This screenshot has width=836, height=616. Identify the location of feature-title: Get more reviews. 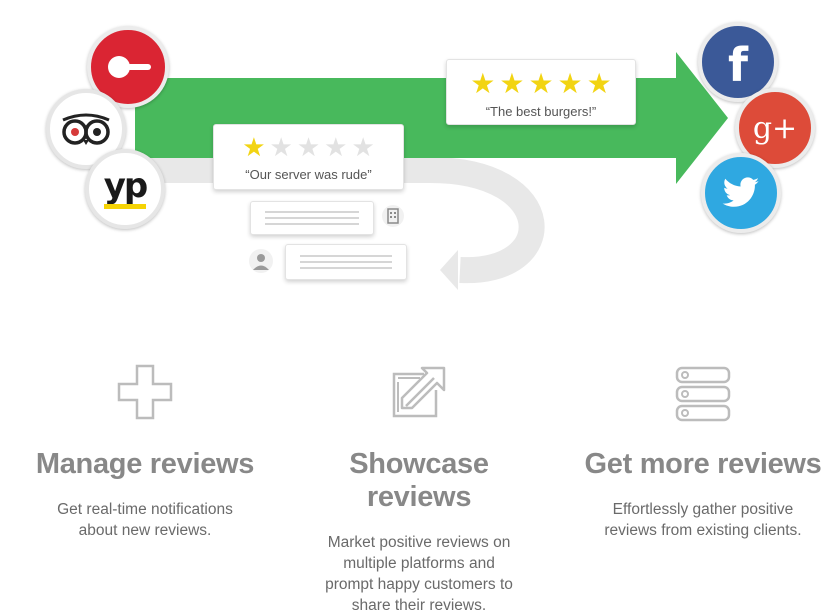
(703, 464).